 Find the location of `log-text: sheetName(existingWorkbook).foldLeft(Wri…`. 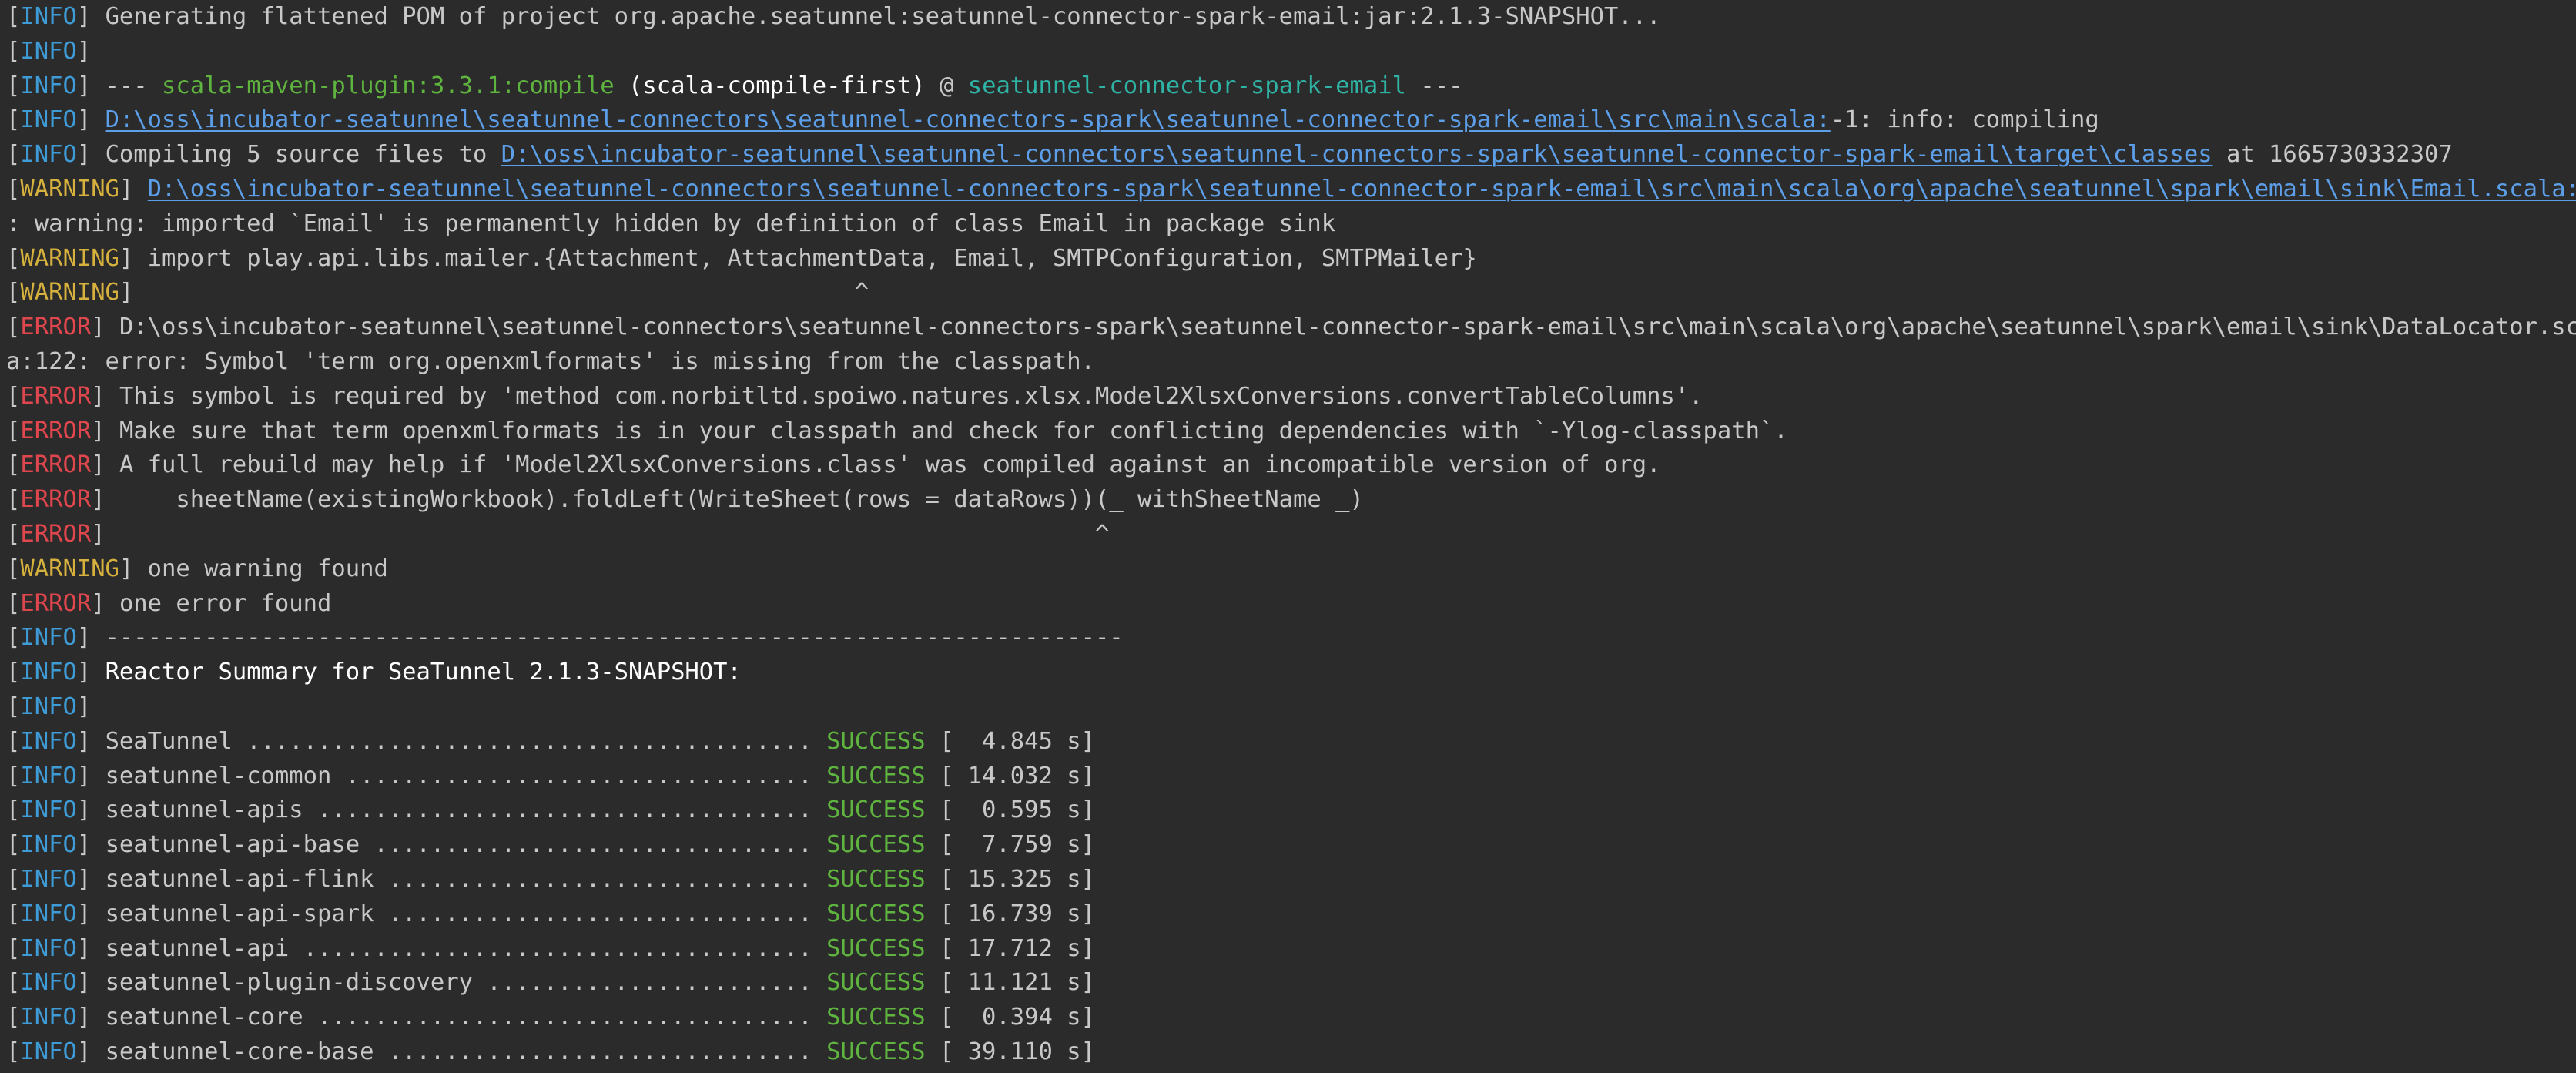

log-text: sheetName(existingWorkbook).foldLeft(Wri… is located at coordinates (734, 500).